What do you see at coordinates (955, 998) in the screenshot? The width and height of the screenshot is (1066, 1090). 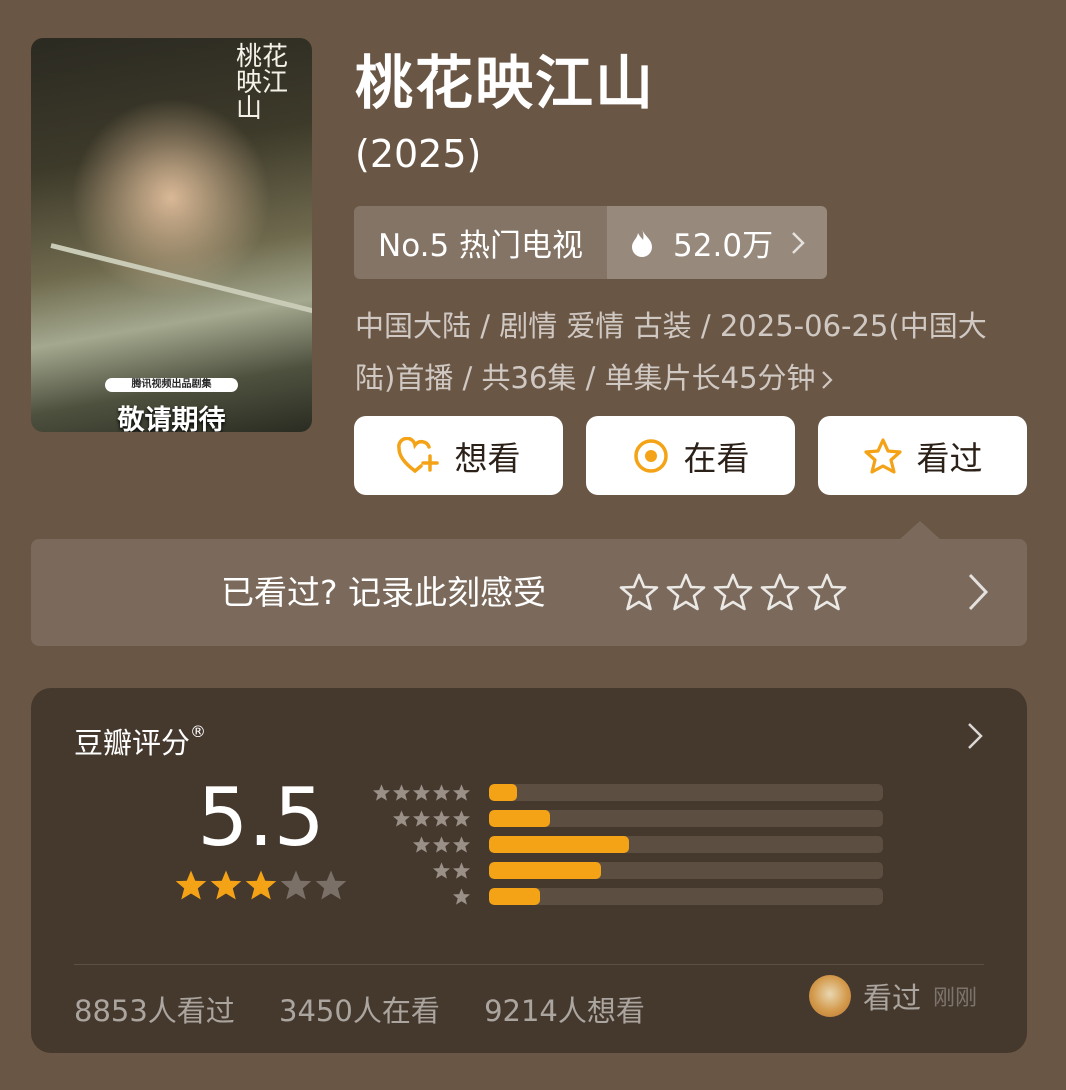 I see `activity-time: 刚刚` at bounding box center [955, 998].